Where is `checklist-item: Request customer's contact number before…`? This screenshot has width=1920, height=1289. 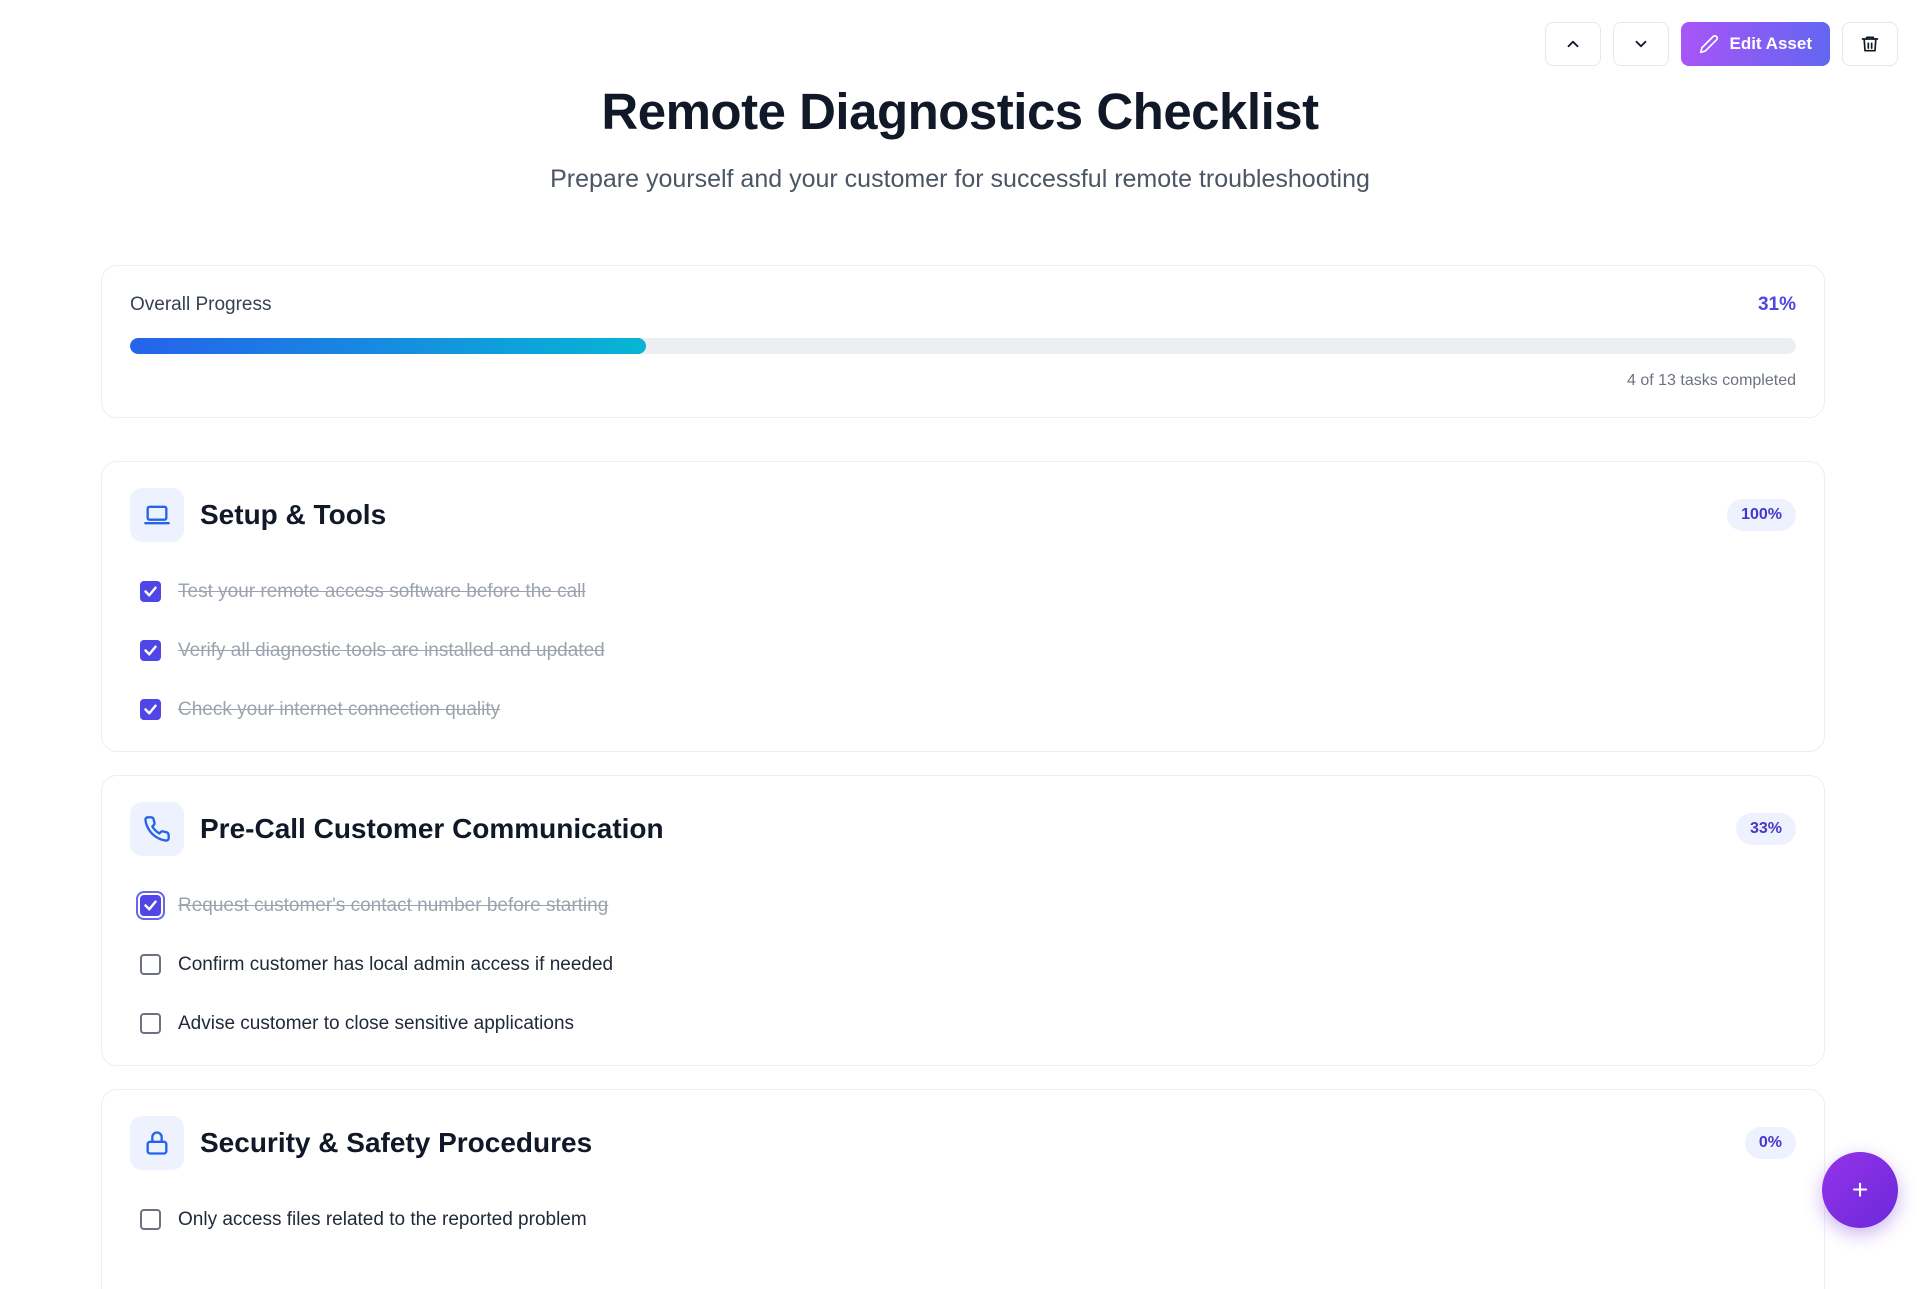 checklist-item: Request customer's contact number before… is located at coordinates (963, 905).